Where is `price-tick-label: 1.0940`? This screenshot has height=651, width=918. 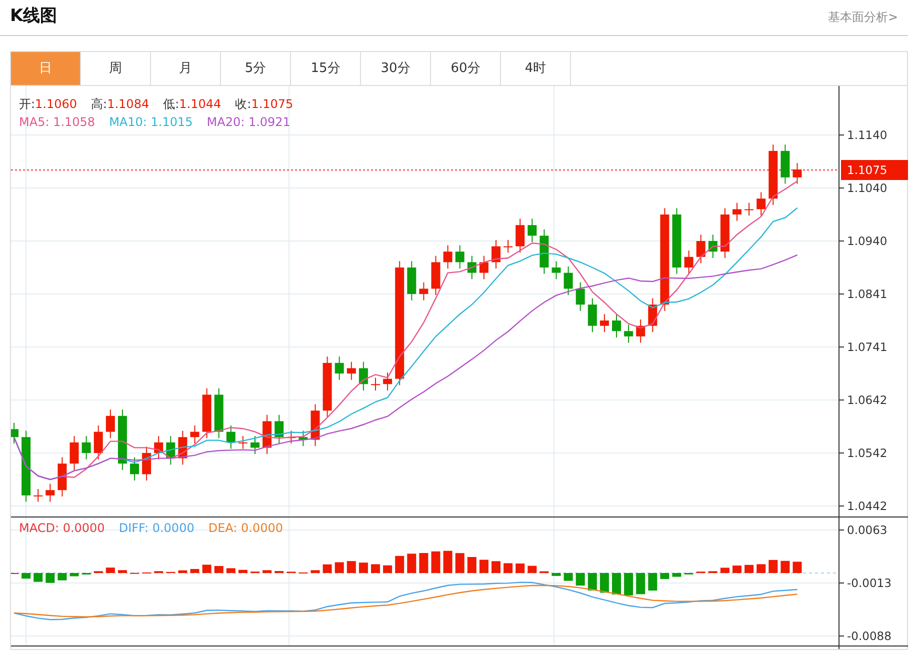
price-tick-label: 1.0940 is located at coordinates (867, 241).